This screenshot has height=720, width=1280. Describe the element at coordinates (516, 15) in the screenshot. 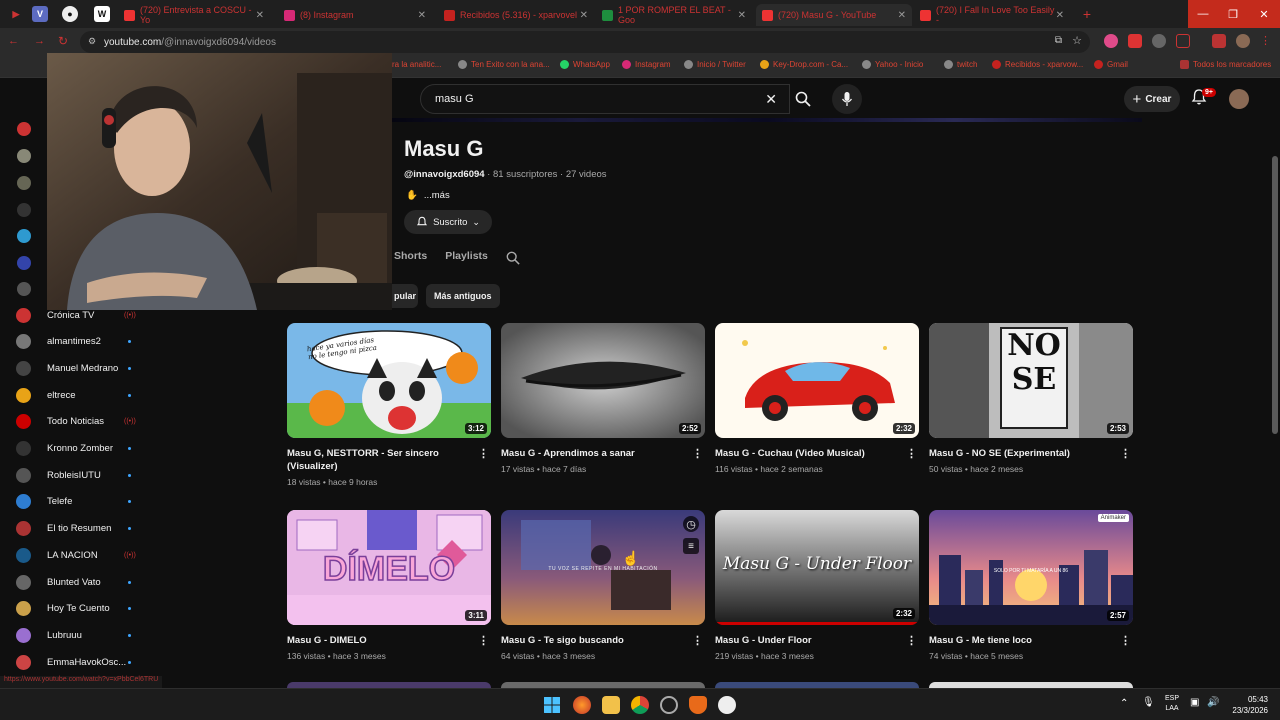

I see `tab-3: Recibidos (5.316) - xparvovel ✕` at that location.